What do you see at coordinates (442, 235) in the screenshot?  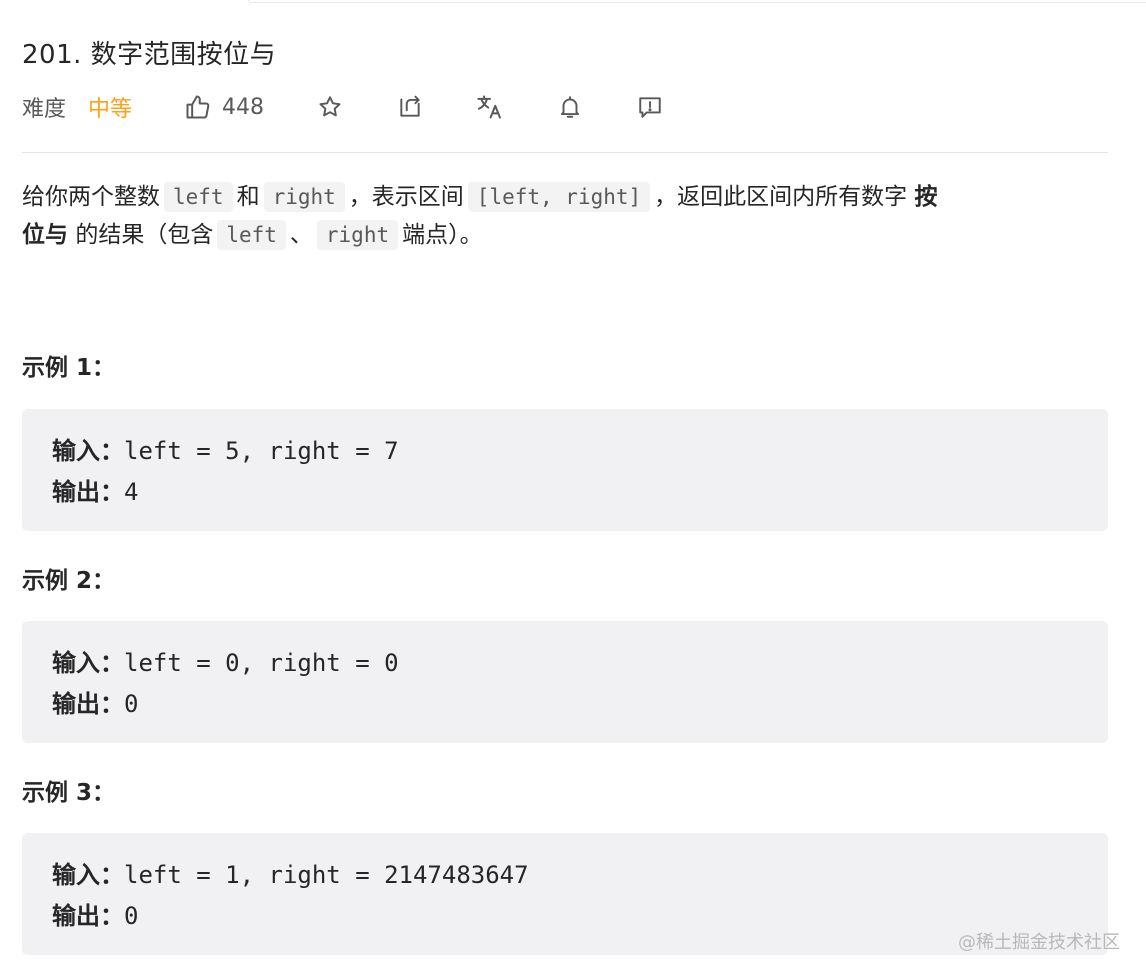 I see `desc-text: 端点）。` at bounding box center [442, 235].